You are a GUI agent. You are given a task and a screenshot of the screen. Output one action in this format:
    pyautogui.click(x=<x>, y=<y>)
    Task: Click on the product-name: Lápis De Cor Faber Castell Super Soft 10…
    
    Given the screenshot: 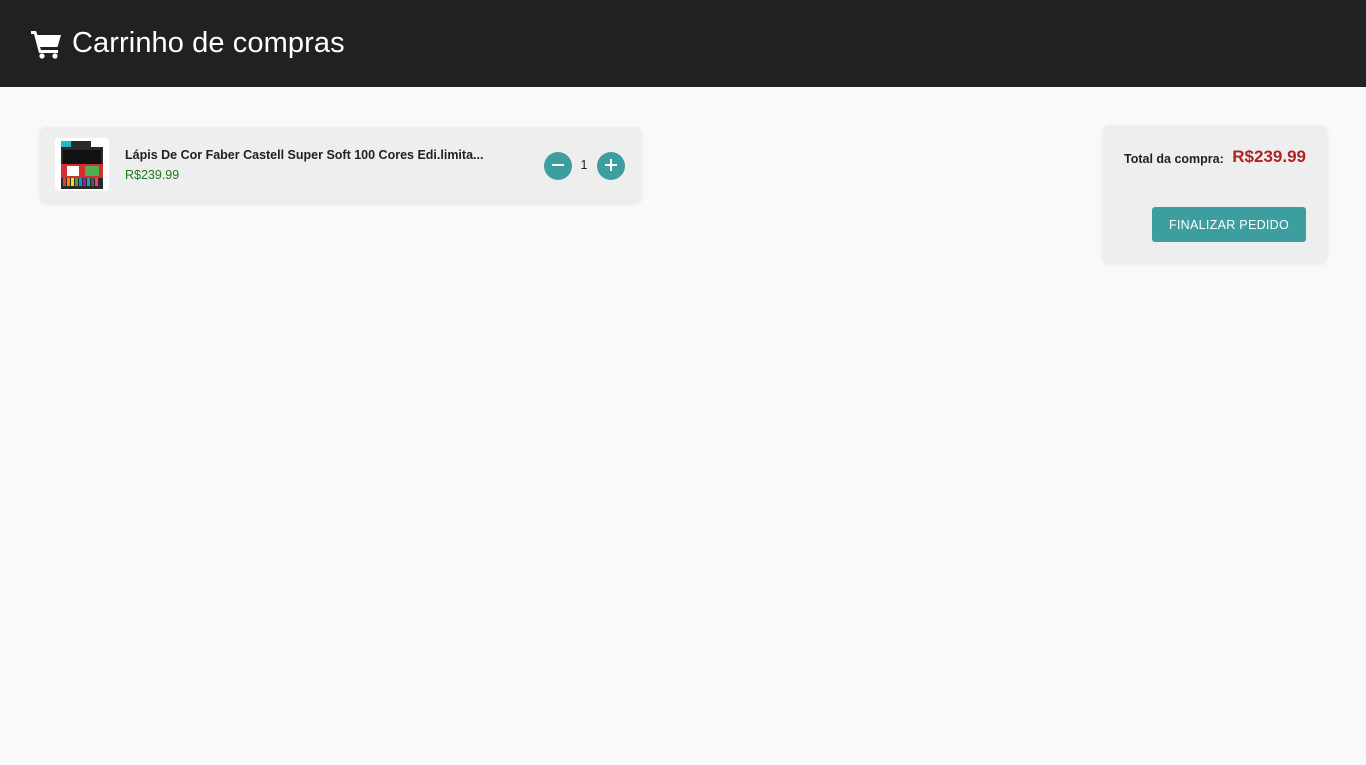 What is the action you would take?
    pyautogui.click(x=304, y=155)
    